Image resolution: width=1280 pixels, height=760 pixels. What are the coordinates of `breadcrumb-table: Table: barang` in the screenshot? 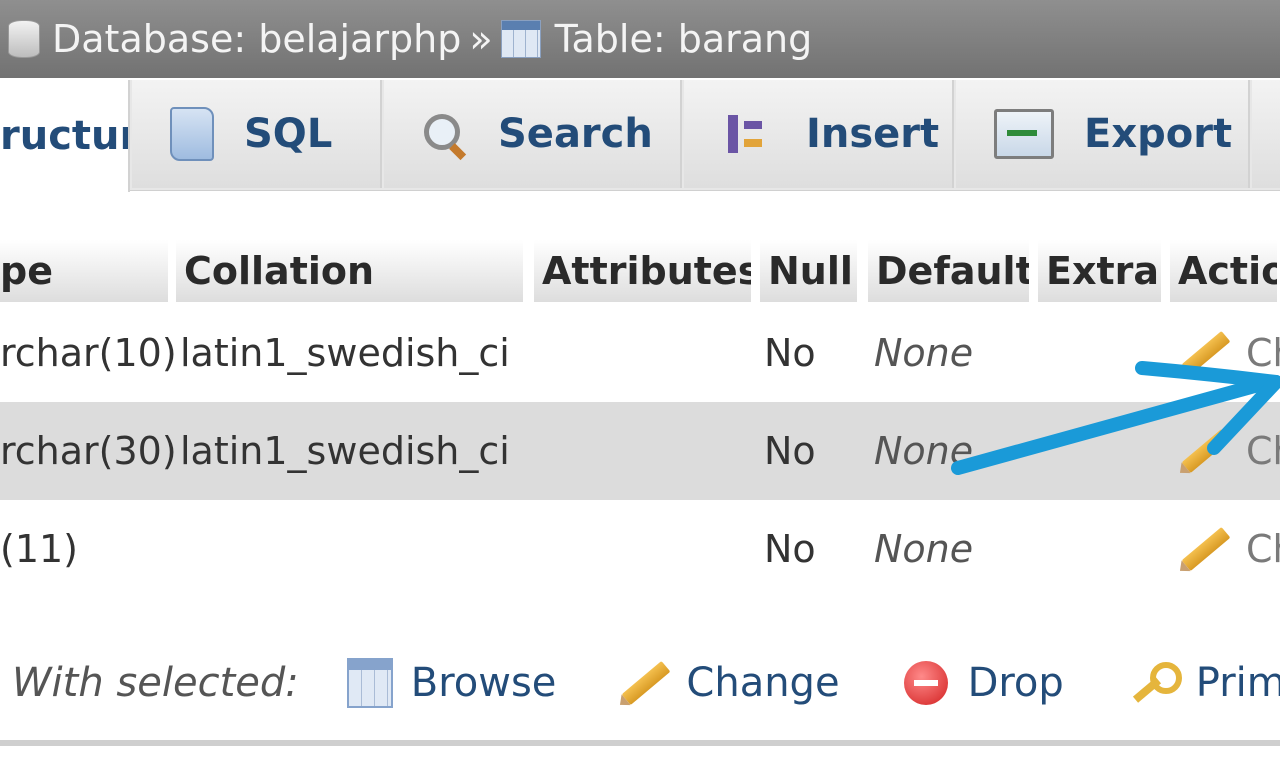 It's located at (656, 39).